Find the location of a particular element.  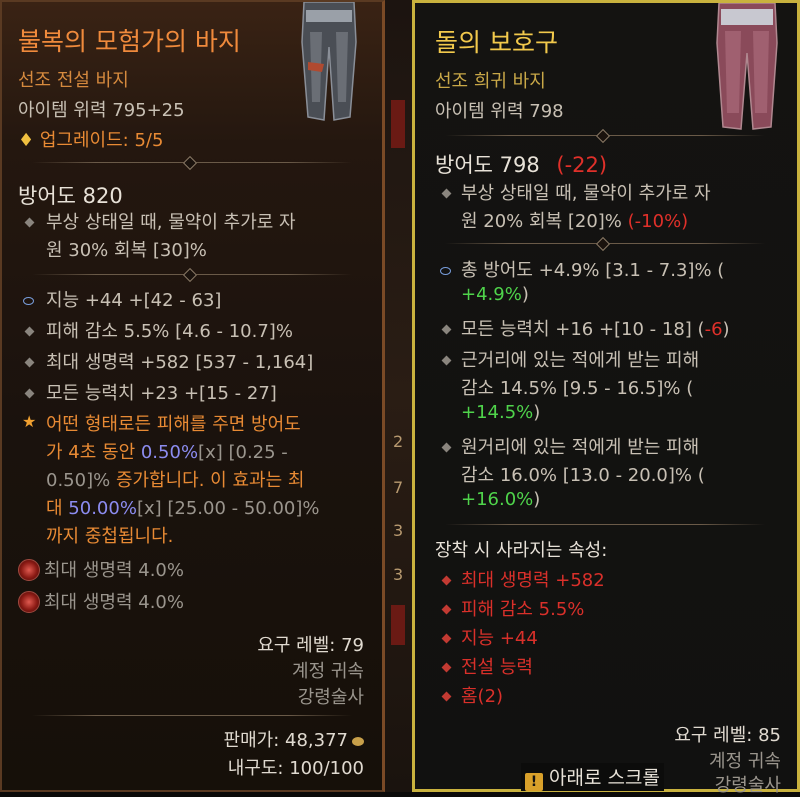

affix-distant-dr-diff: +16.0%) is located at coordinates (500, 499).